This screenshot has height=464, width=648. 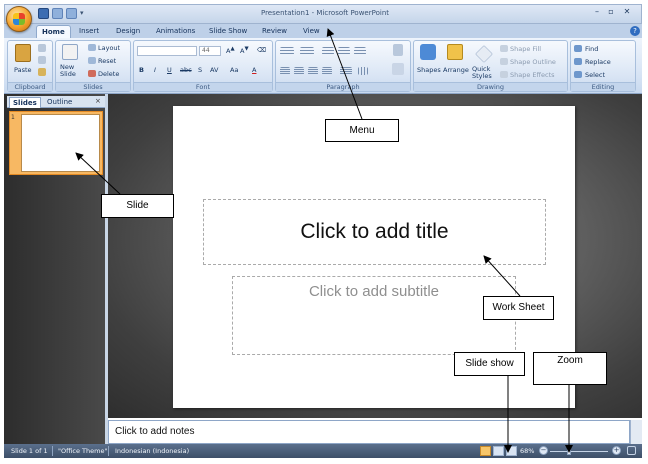 What do you see at coordinates (287, 51) in the screenshot?
I see `bullets-icon` at bounding box center [287, 51].